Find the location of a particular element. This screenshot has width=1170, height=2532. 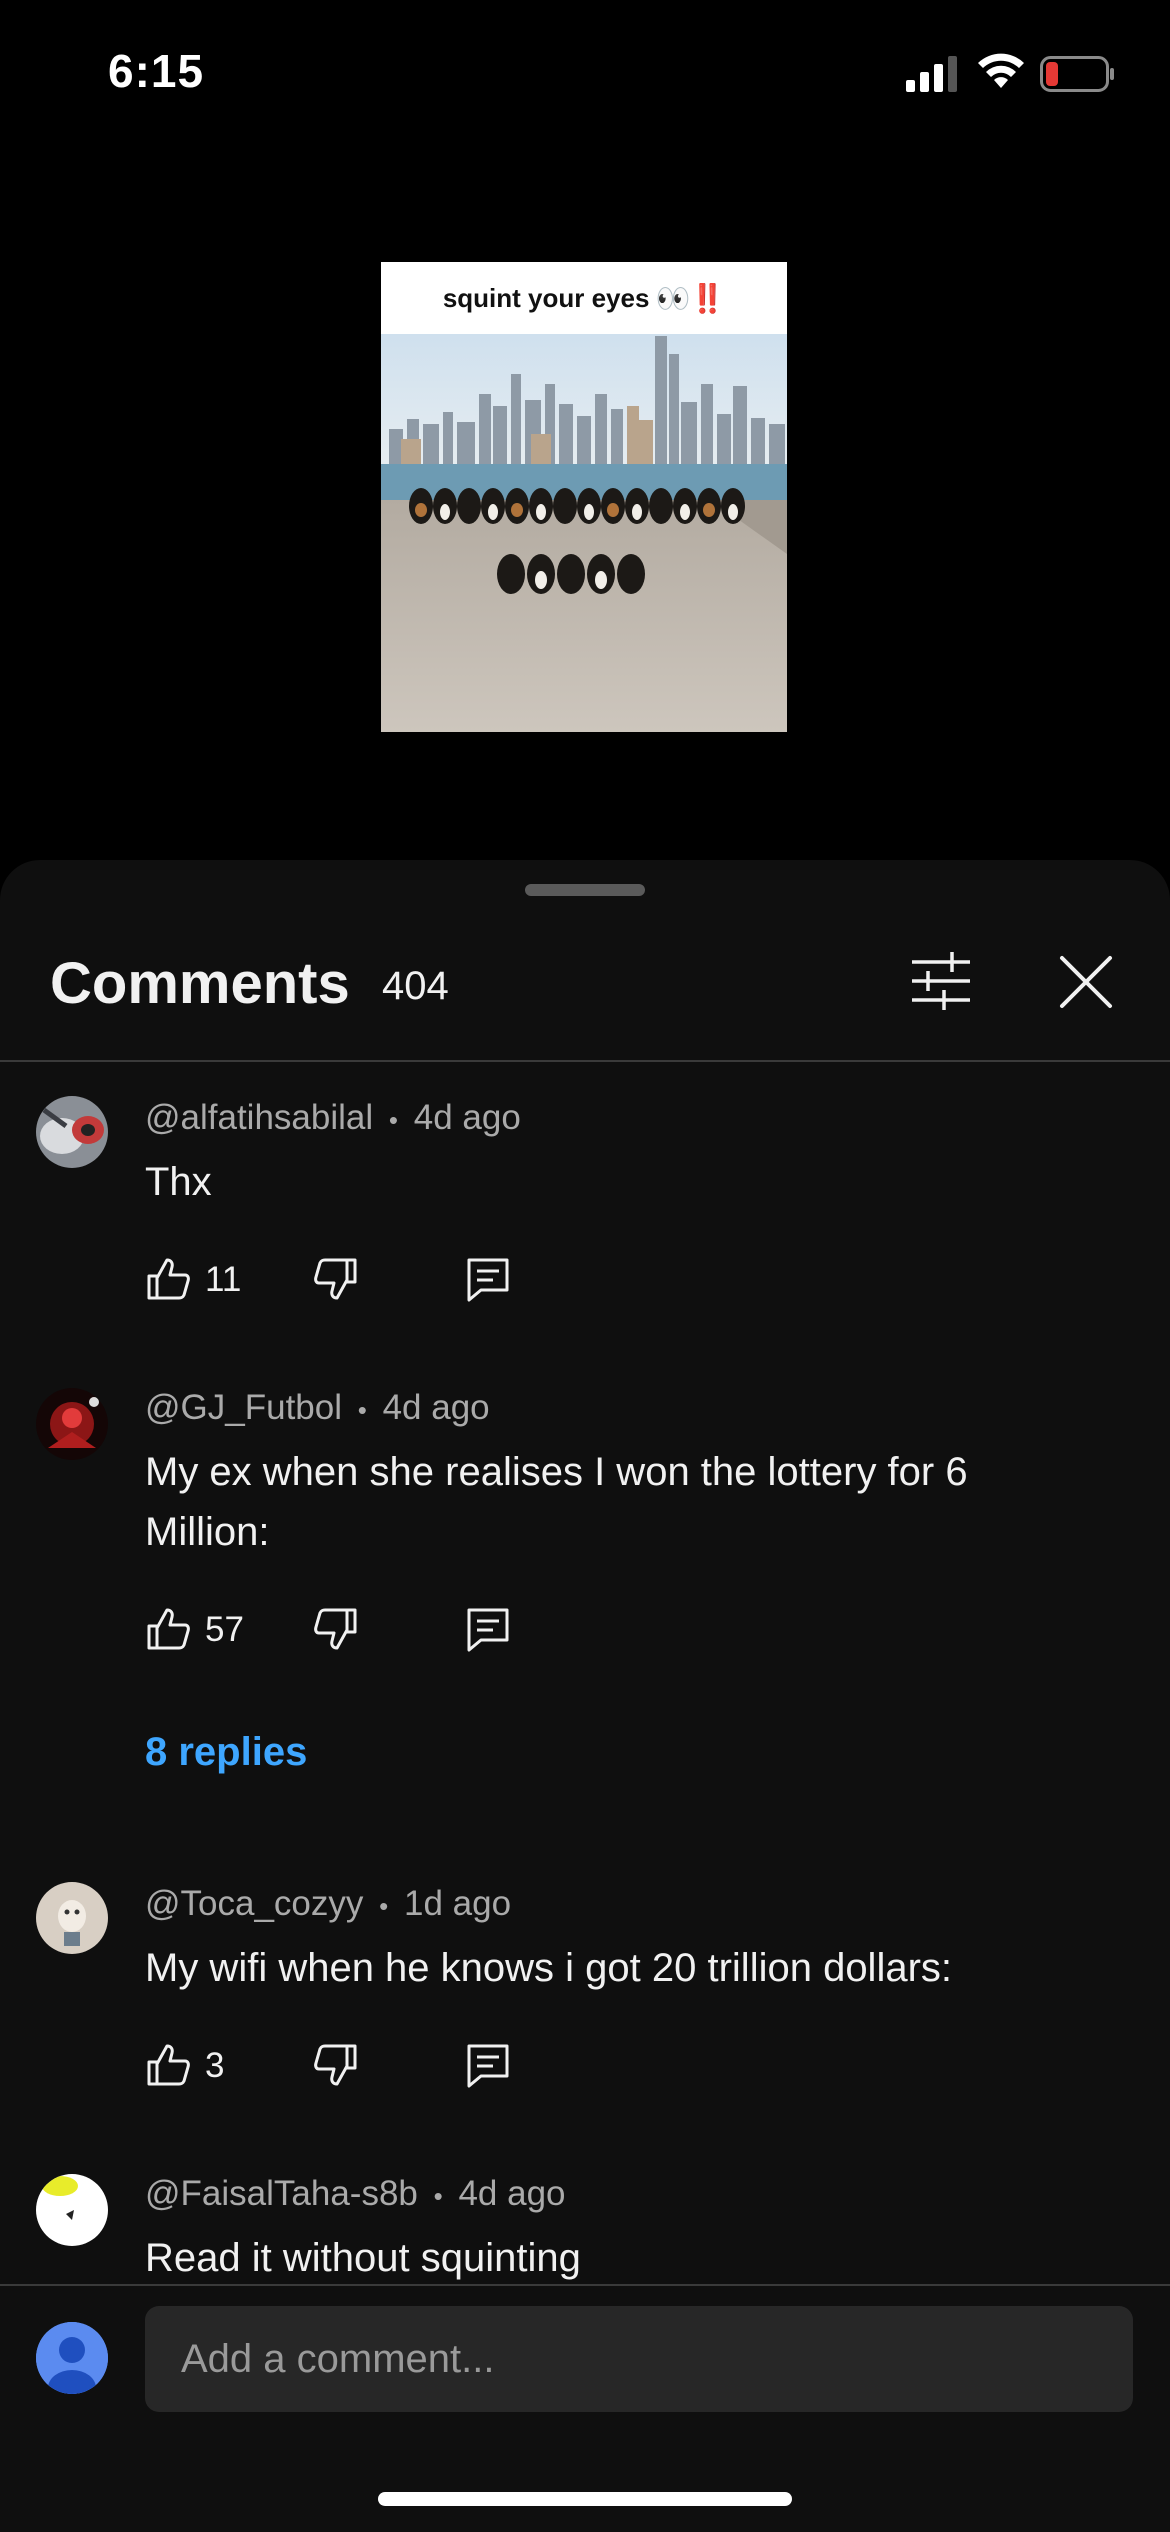

comment-actions: 3 is located at coordinates (395, 2066).